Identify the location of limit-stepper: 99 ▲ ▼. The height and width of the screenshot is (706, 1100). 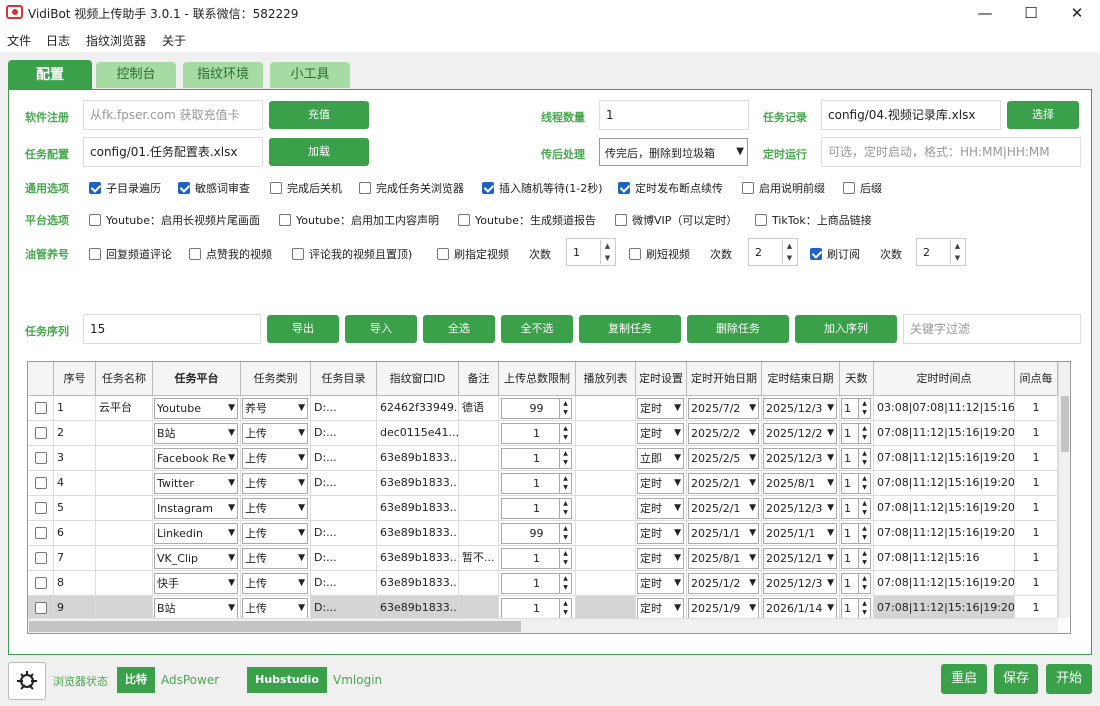
(536, 533).